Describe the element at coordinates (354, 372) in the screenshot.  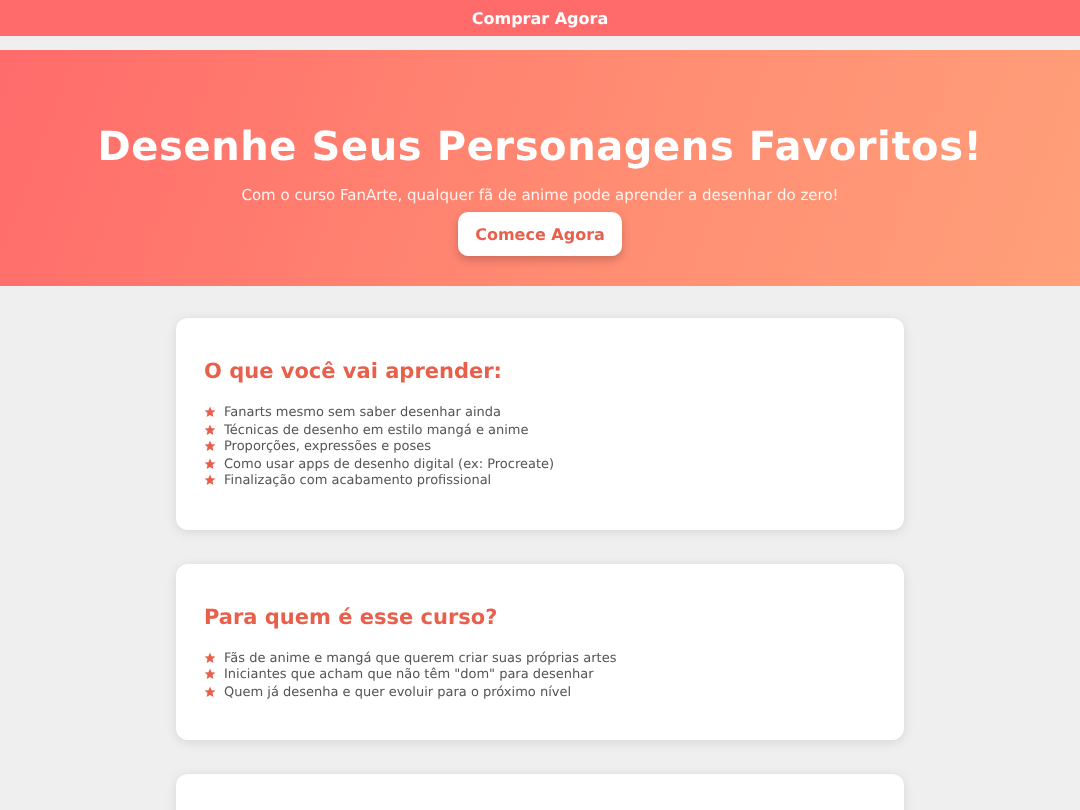
I see `section-heading: O que você vai aprender:` at that location.